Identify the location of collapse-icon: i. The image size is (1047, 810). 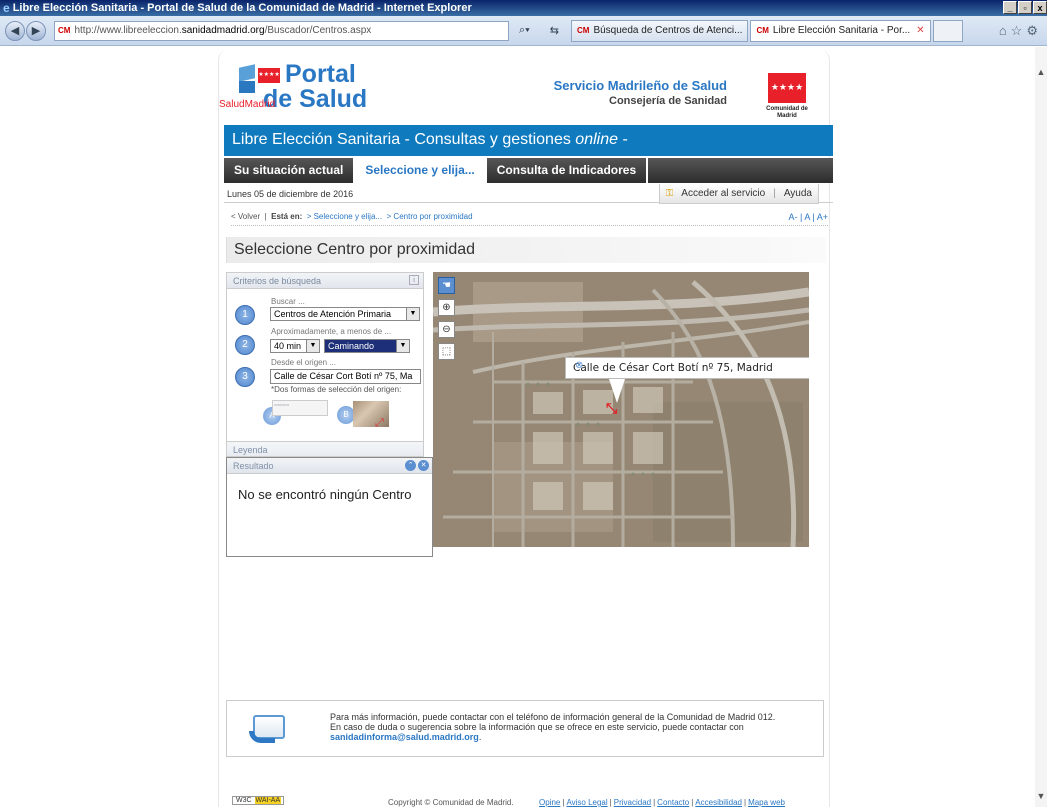
(414, 280).